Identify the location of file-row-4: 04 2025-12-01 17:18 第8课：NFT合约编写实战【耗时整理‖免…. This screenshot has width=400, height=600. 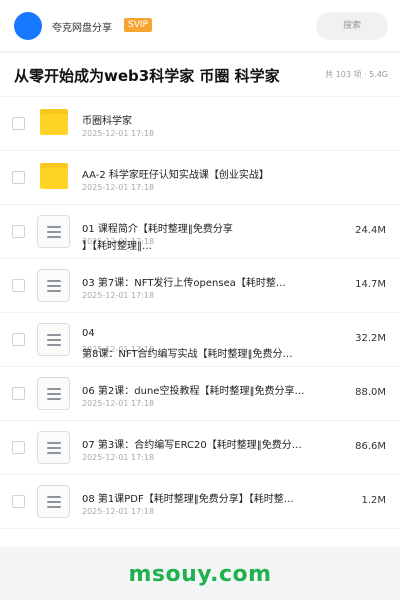
(200, 340).